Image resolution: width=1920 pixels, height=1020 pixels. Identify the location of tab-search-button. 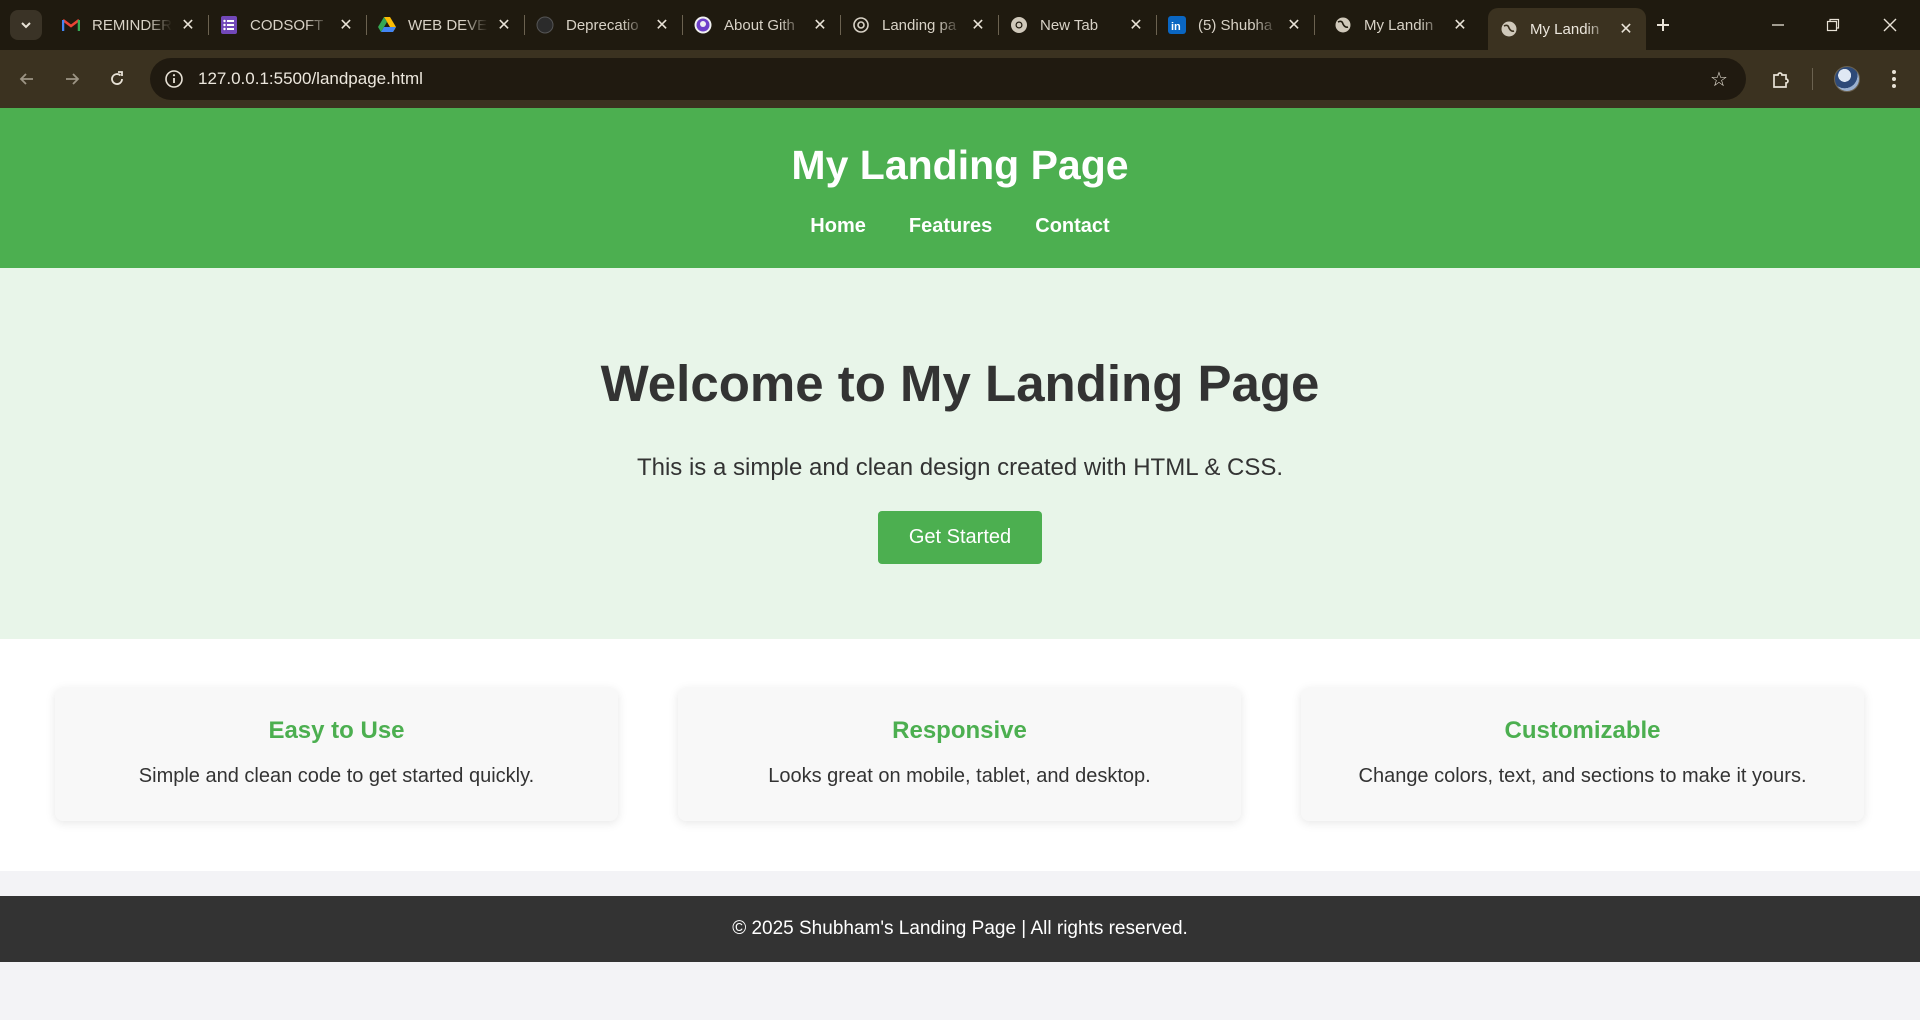
(26, 25).